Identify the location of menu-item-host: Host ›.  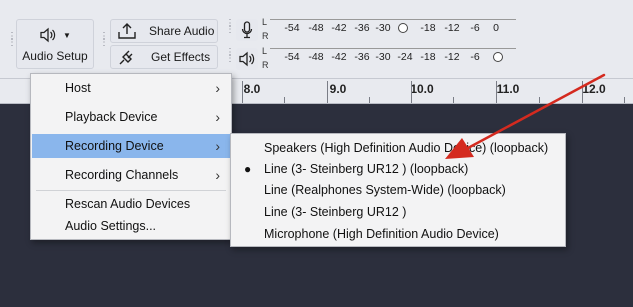
(131, 88).